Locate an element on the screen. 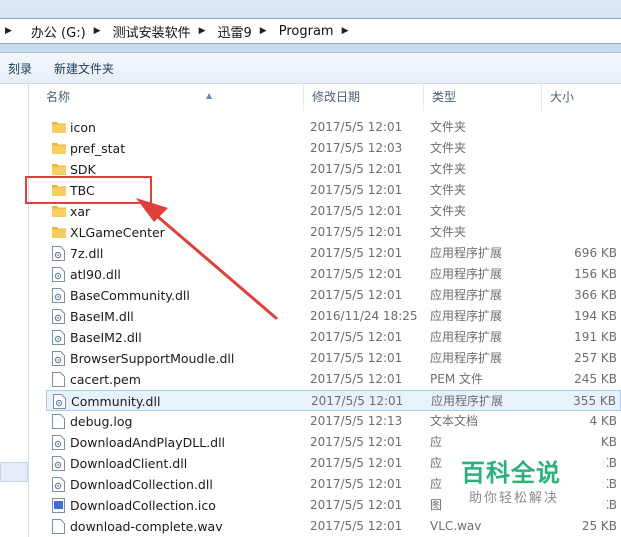 The image size is (621, 537). file-name: debug.log is located at coordinates (101, 421).